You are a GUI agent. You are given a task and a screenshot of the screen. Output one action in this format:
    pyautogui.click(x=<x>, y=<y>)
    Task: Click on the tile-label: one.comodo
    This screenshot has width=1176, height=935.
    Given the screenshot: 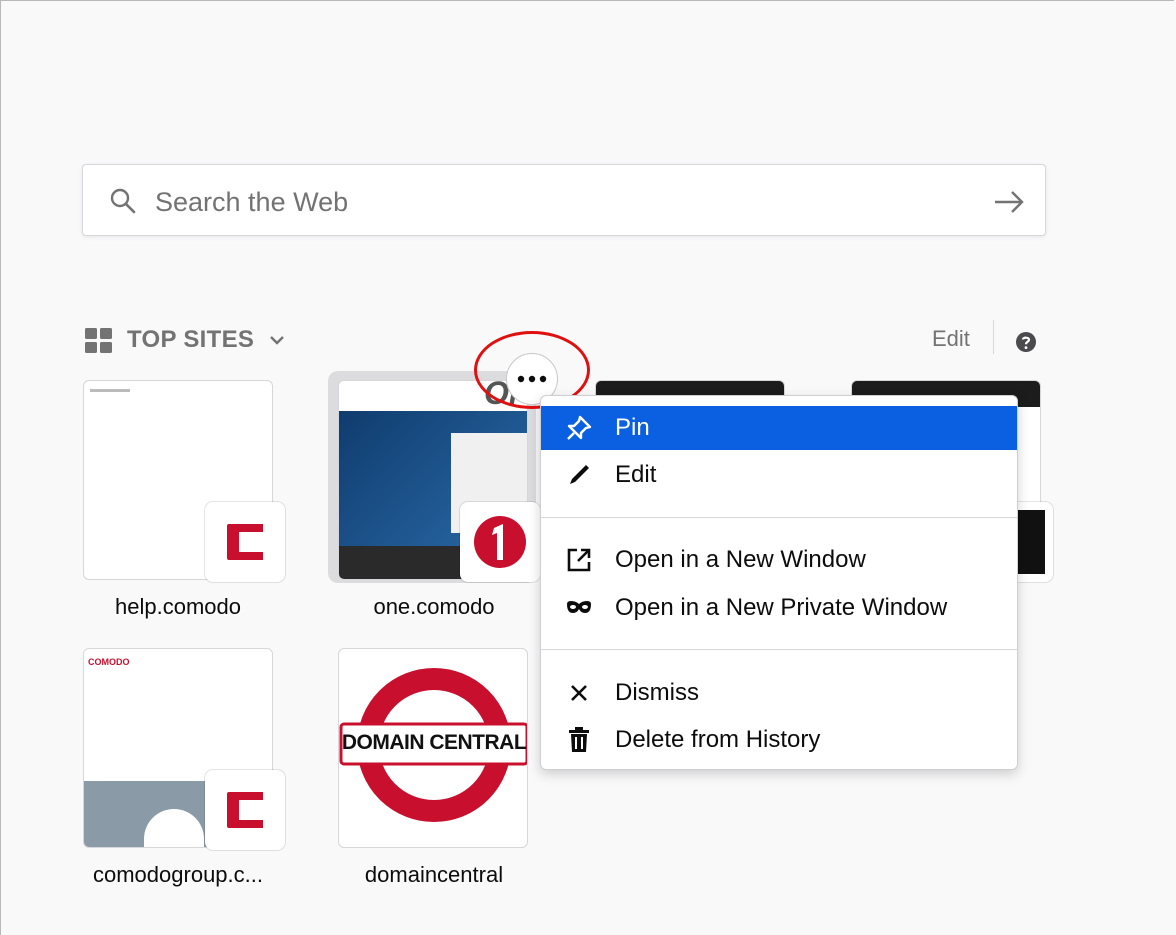 What is the action you would take?
    pyautogui.click(x=434, y=607)
    